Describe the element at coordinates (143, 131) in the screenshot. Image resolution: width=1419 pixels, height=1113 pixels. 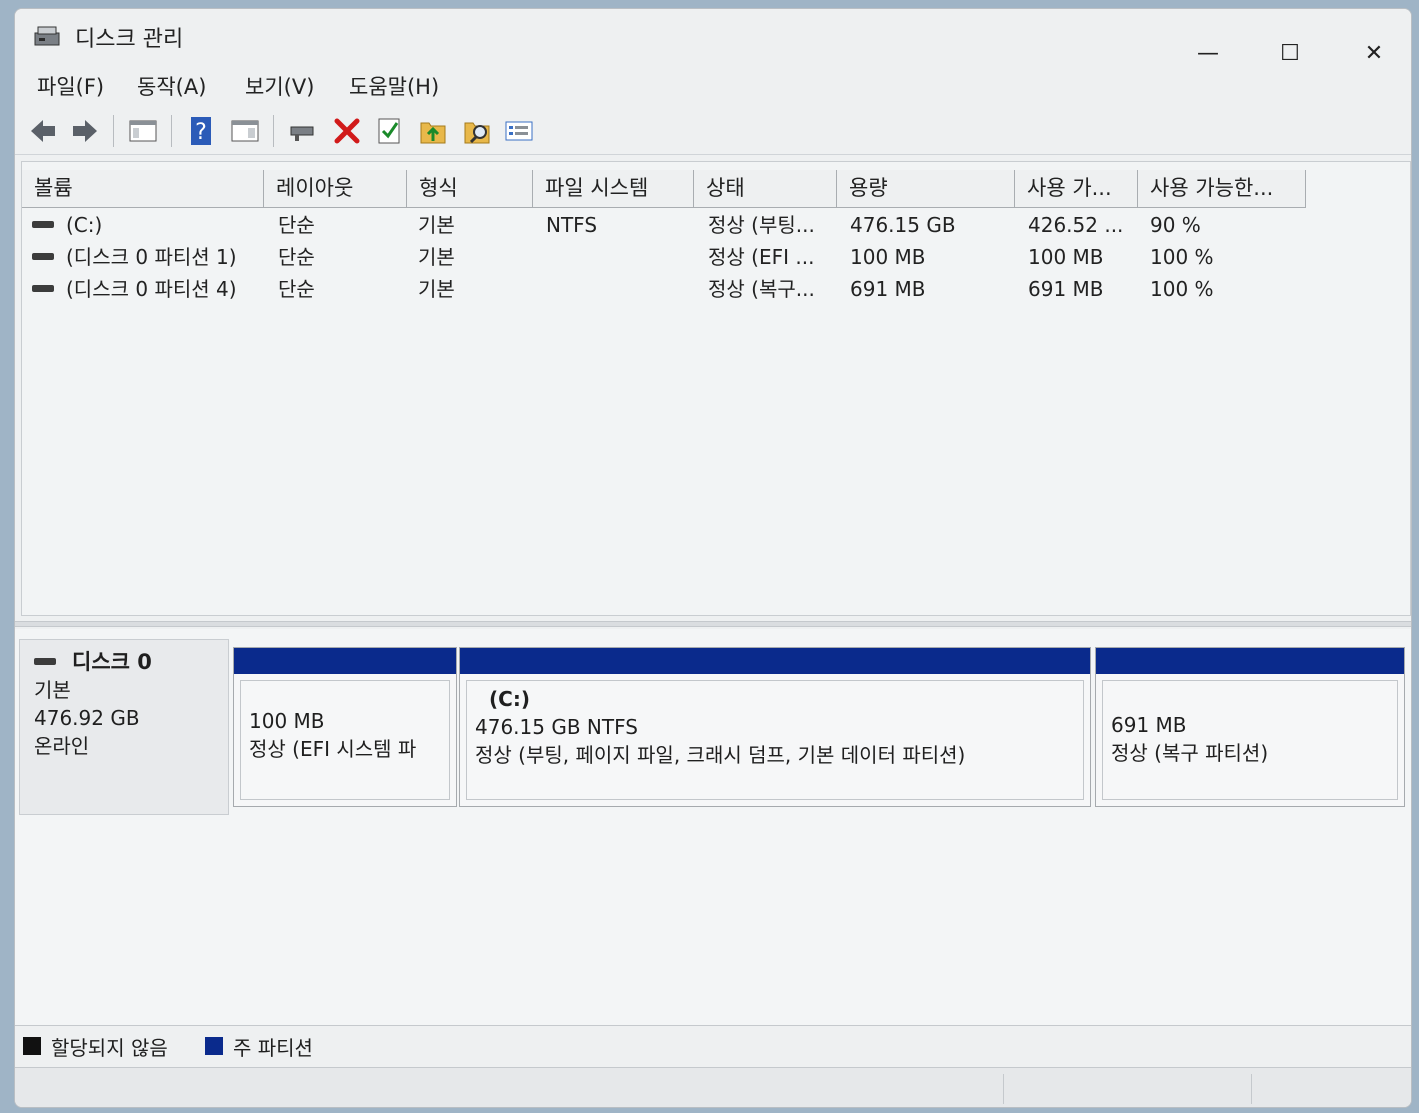
I see `console-tree-icon` at that location.